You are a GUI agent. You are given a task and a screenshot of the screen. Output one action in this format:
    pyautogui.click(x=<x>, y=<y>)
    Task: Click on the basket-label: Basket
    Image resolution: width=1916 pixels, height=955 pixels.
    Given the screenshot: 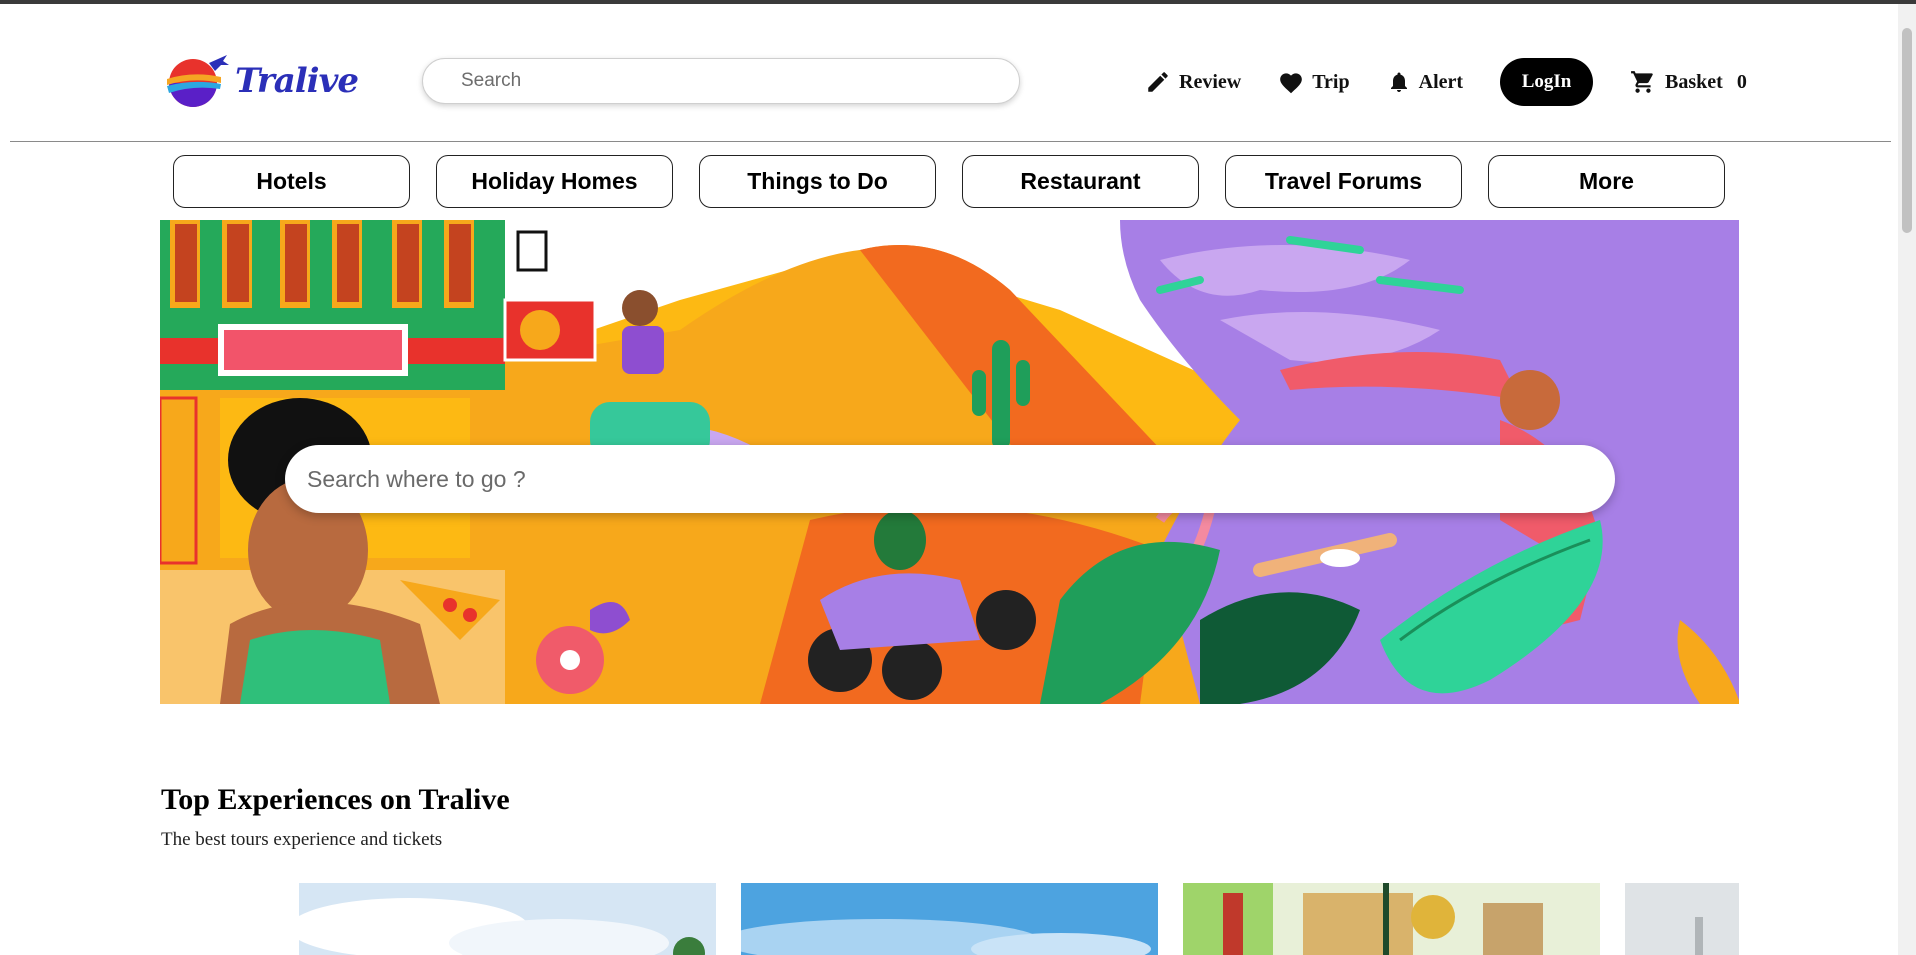 What is the action you would take?
    pyautogui.click(x=1694, y=81)
    